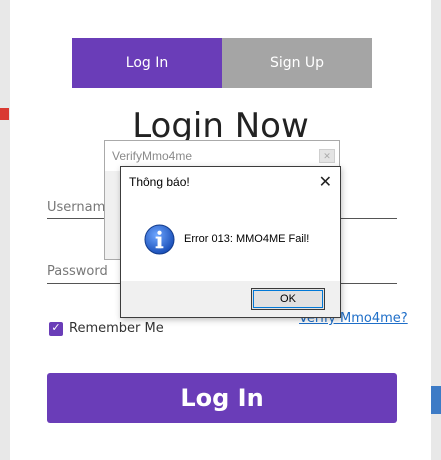 Image resolution: width=441 pixels, height=460 pixels. What do you see at coordinates (247, 239) in the screenshot?
I see `dialog-message: Error 013: MMO4ME Fail!` at bounding box center [247, 239].